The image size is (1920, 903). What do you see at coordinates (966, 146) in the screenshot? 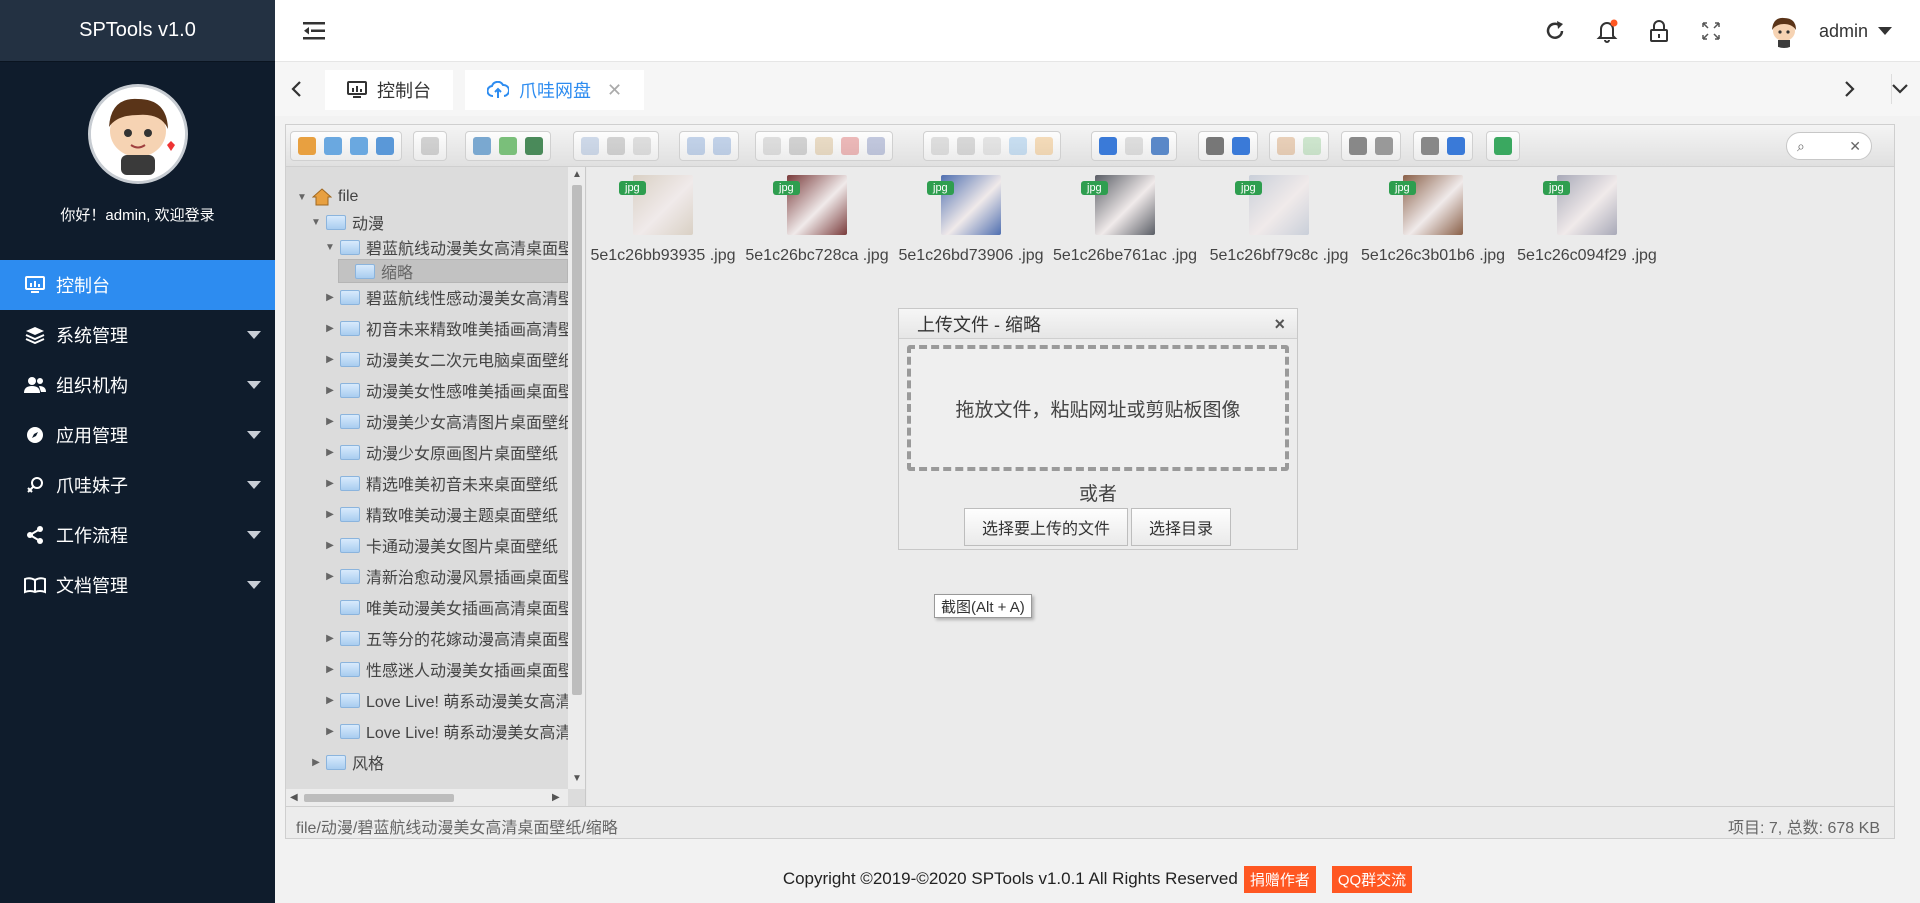
I see `rename-button` at bounding box center [966, 146].